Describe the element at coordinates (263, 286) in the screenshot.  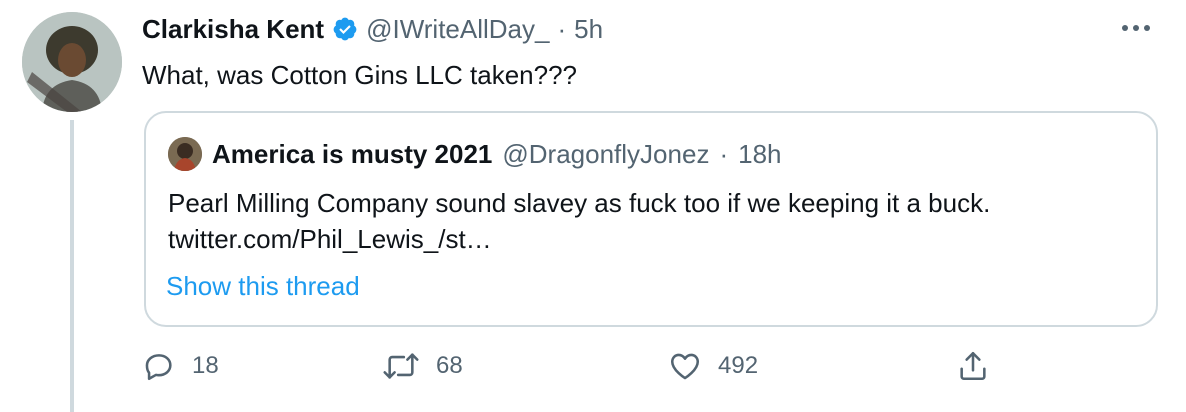
I see `show-thread-link: Show this thread` at that location.